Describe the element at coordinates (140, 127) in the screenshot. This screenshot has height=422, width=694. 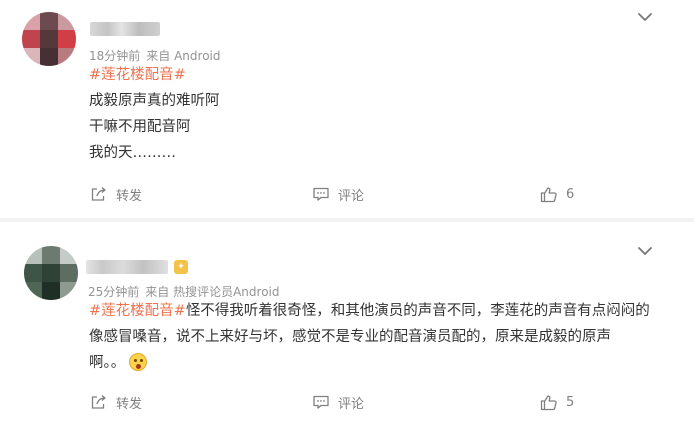
I see `body-line: 干嘛不用配音阿` at that location.